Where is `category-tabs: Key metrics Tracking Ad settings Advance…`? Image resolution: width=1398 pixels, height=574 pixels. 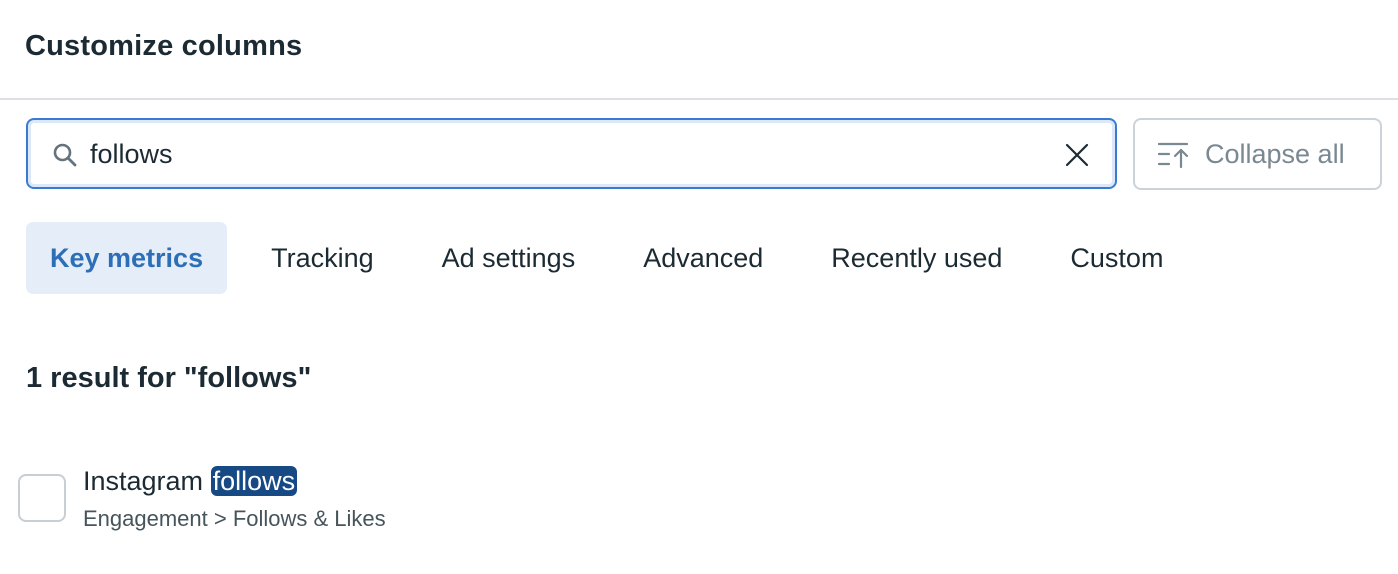 category-tabs: Key metrics Tracking Ad settings Advance… is located at coordinates (616, 258).